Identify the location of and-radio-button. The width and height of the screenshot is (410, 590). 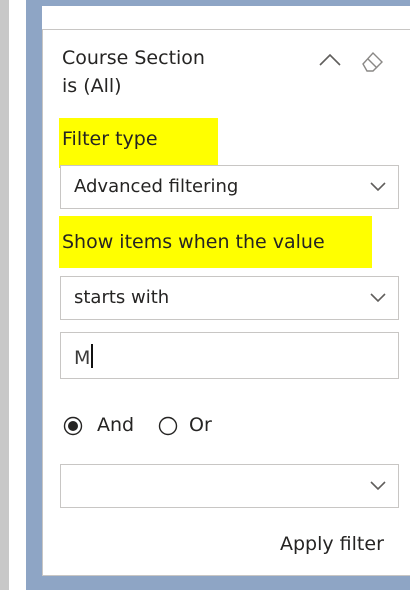
(73, 426).